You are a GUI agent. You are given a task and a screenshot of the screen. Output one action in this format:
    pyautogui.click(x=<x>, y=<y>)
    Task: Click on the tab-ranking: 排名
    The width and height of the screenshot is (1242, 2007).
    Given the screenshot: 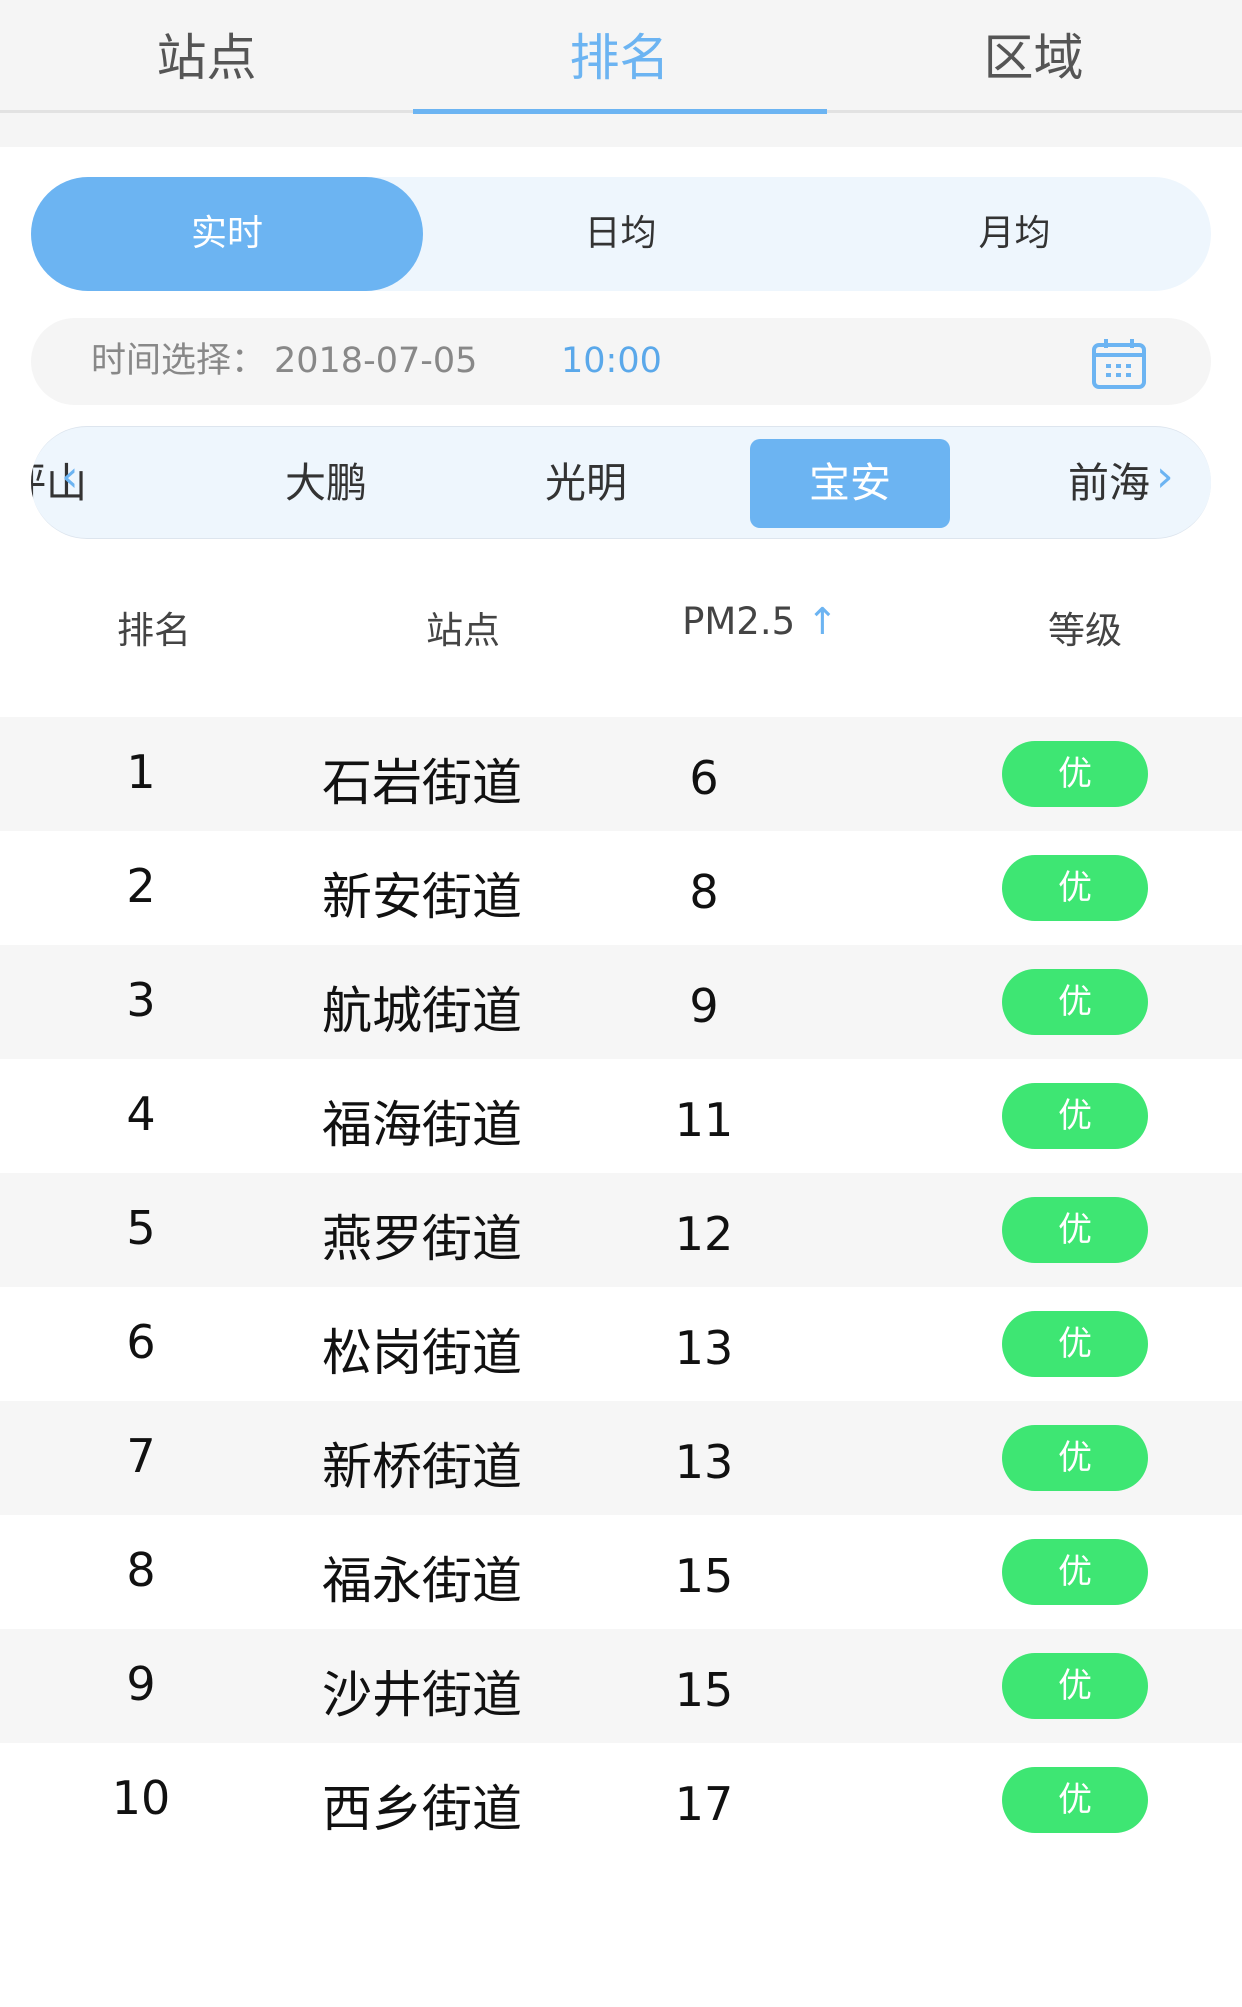 What is the action you would take?
    pyautogui.click(x=619, y=54)
    